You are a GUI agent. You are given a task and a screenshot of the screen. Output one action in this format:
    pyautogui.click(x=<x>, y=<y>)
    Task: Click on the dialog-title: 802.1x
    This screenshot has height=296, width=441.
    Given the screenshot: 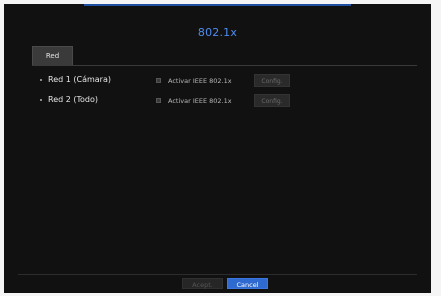 What is the action you would take?
    pyautogui.click(x=217, y=32)
    